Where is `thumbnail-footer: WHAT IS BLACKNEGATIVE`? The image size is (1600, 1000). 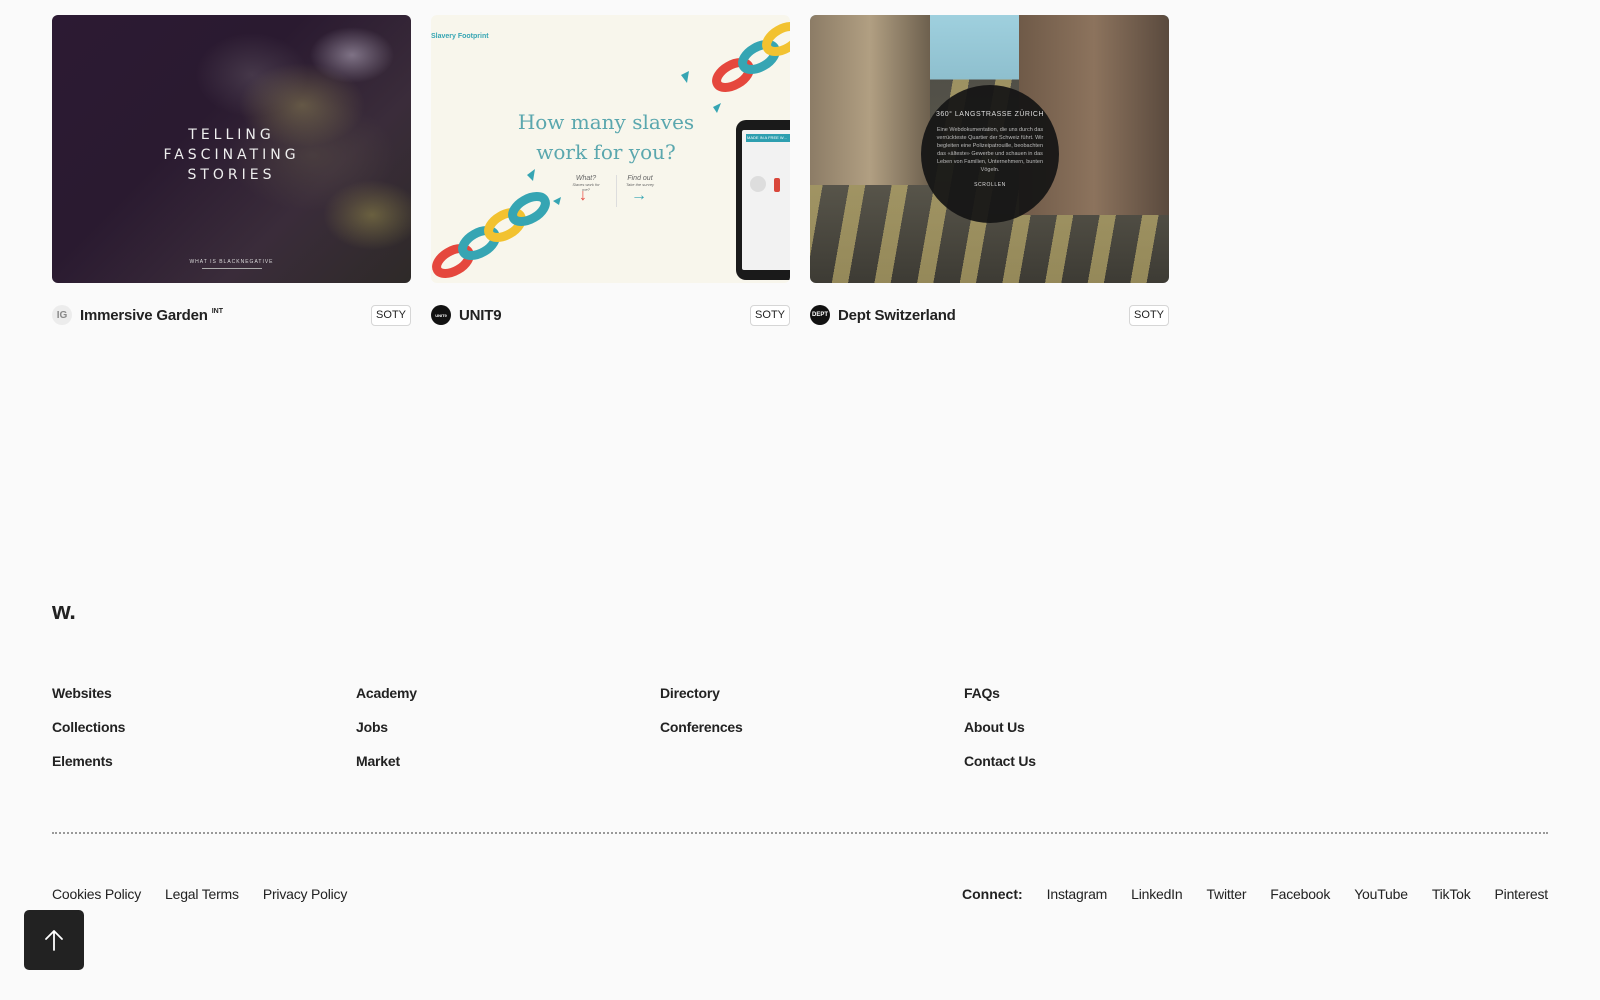
thumbnail-footer: WHAT IS BLACKNEGATIVE is located at coordinates (231, 264).